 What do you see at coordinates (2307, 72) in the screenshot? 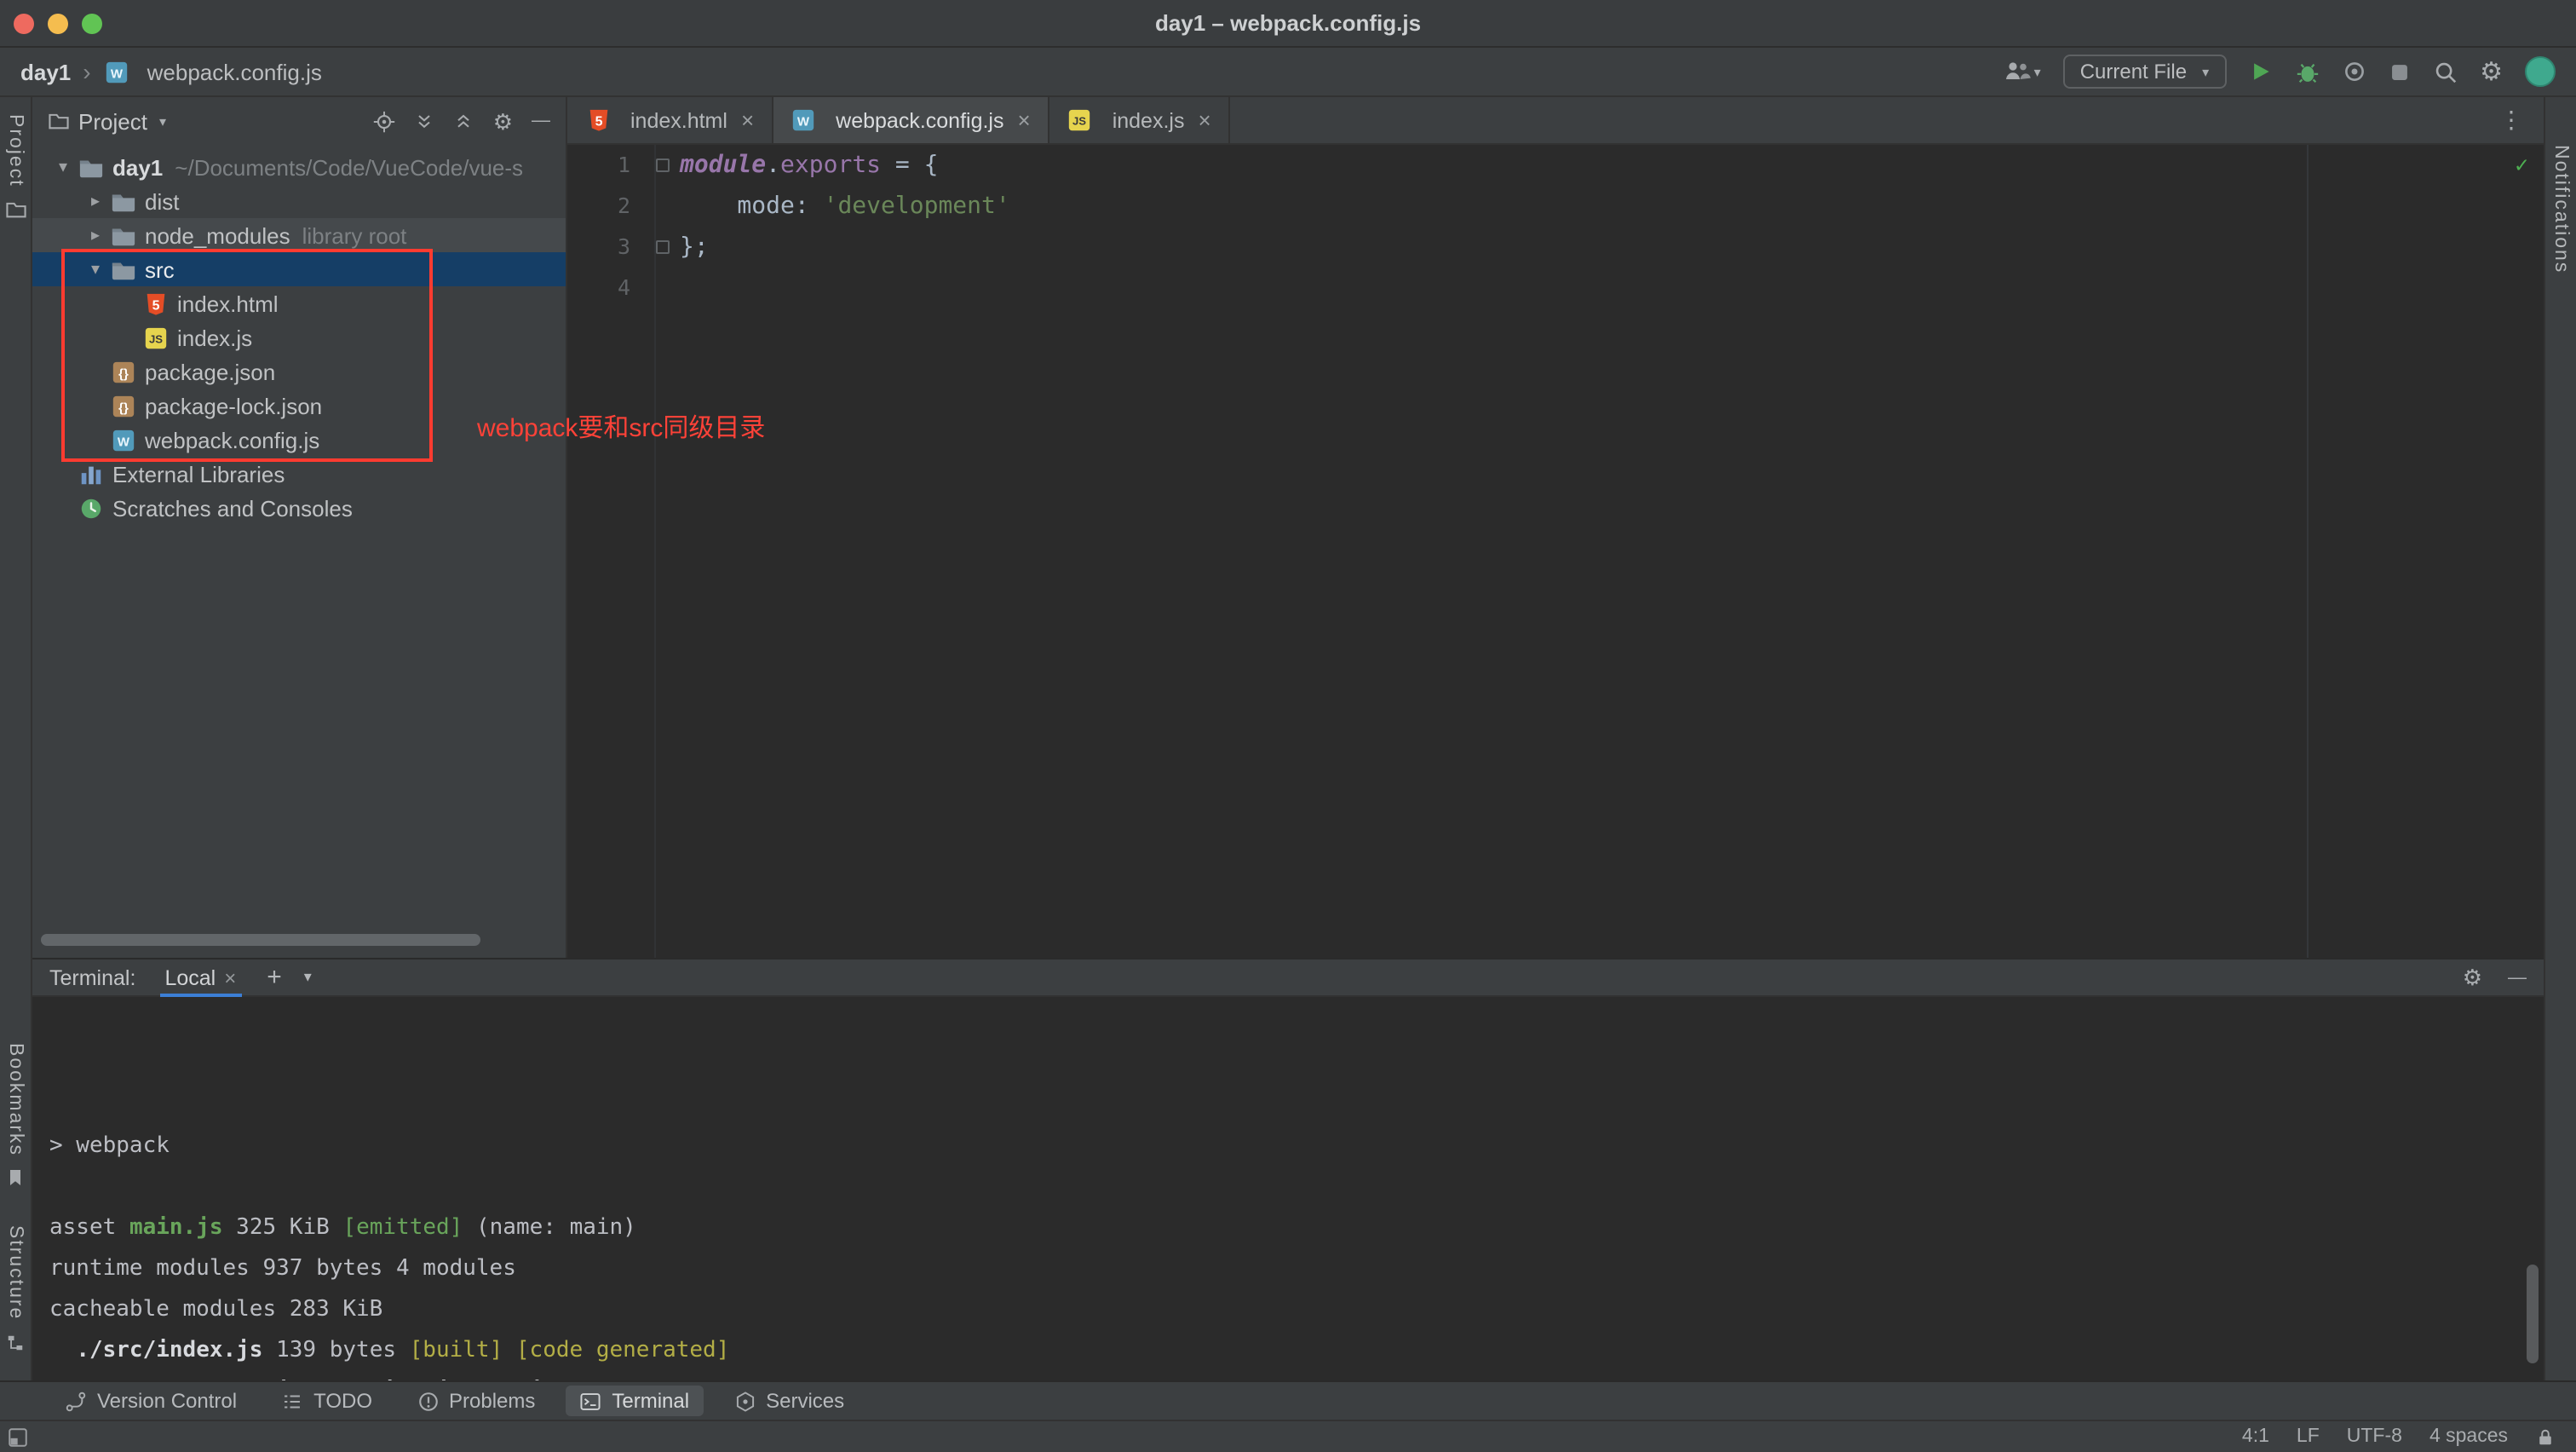
I see `debug-button` at bounding box center [2307, 72].